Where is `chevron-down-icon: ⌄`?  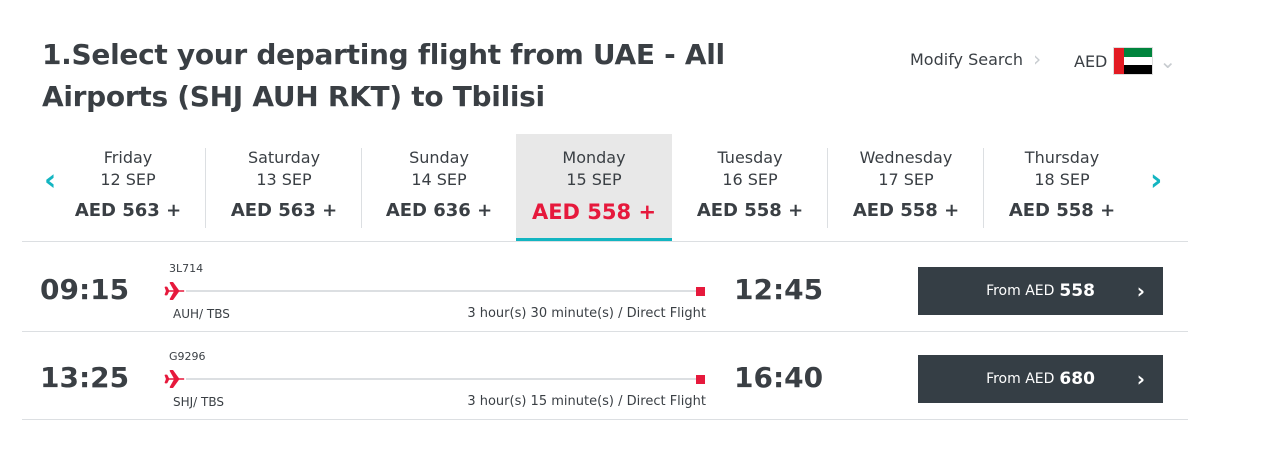
chevron-down-icon: ⌄ is located at coordinates (1168, 61).